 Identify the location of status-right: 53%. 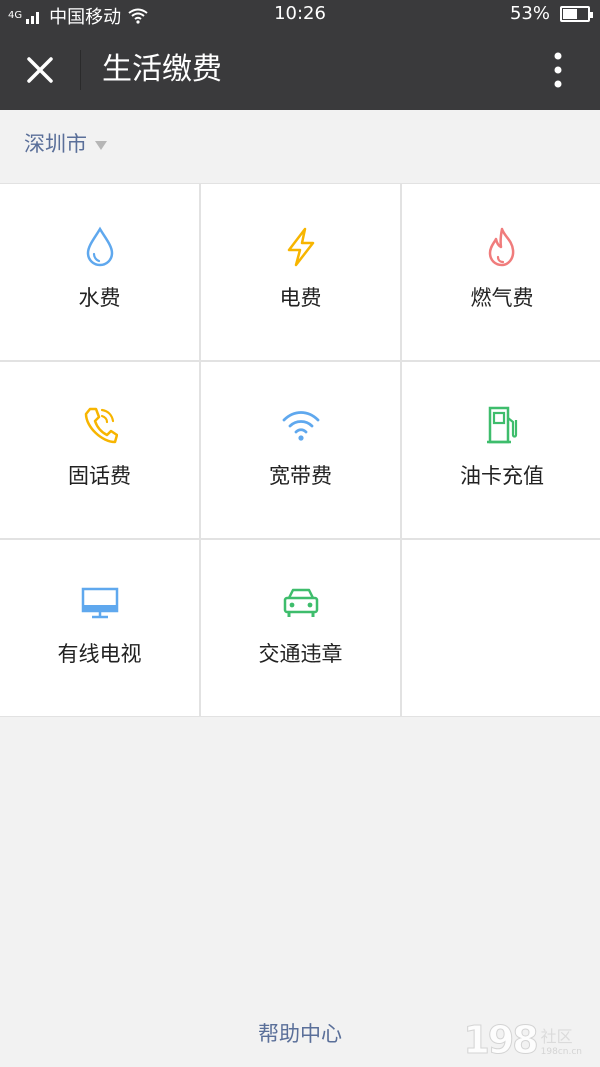
(551, 13).